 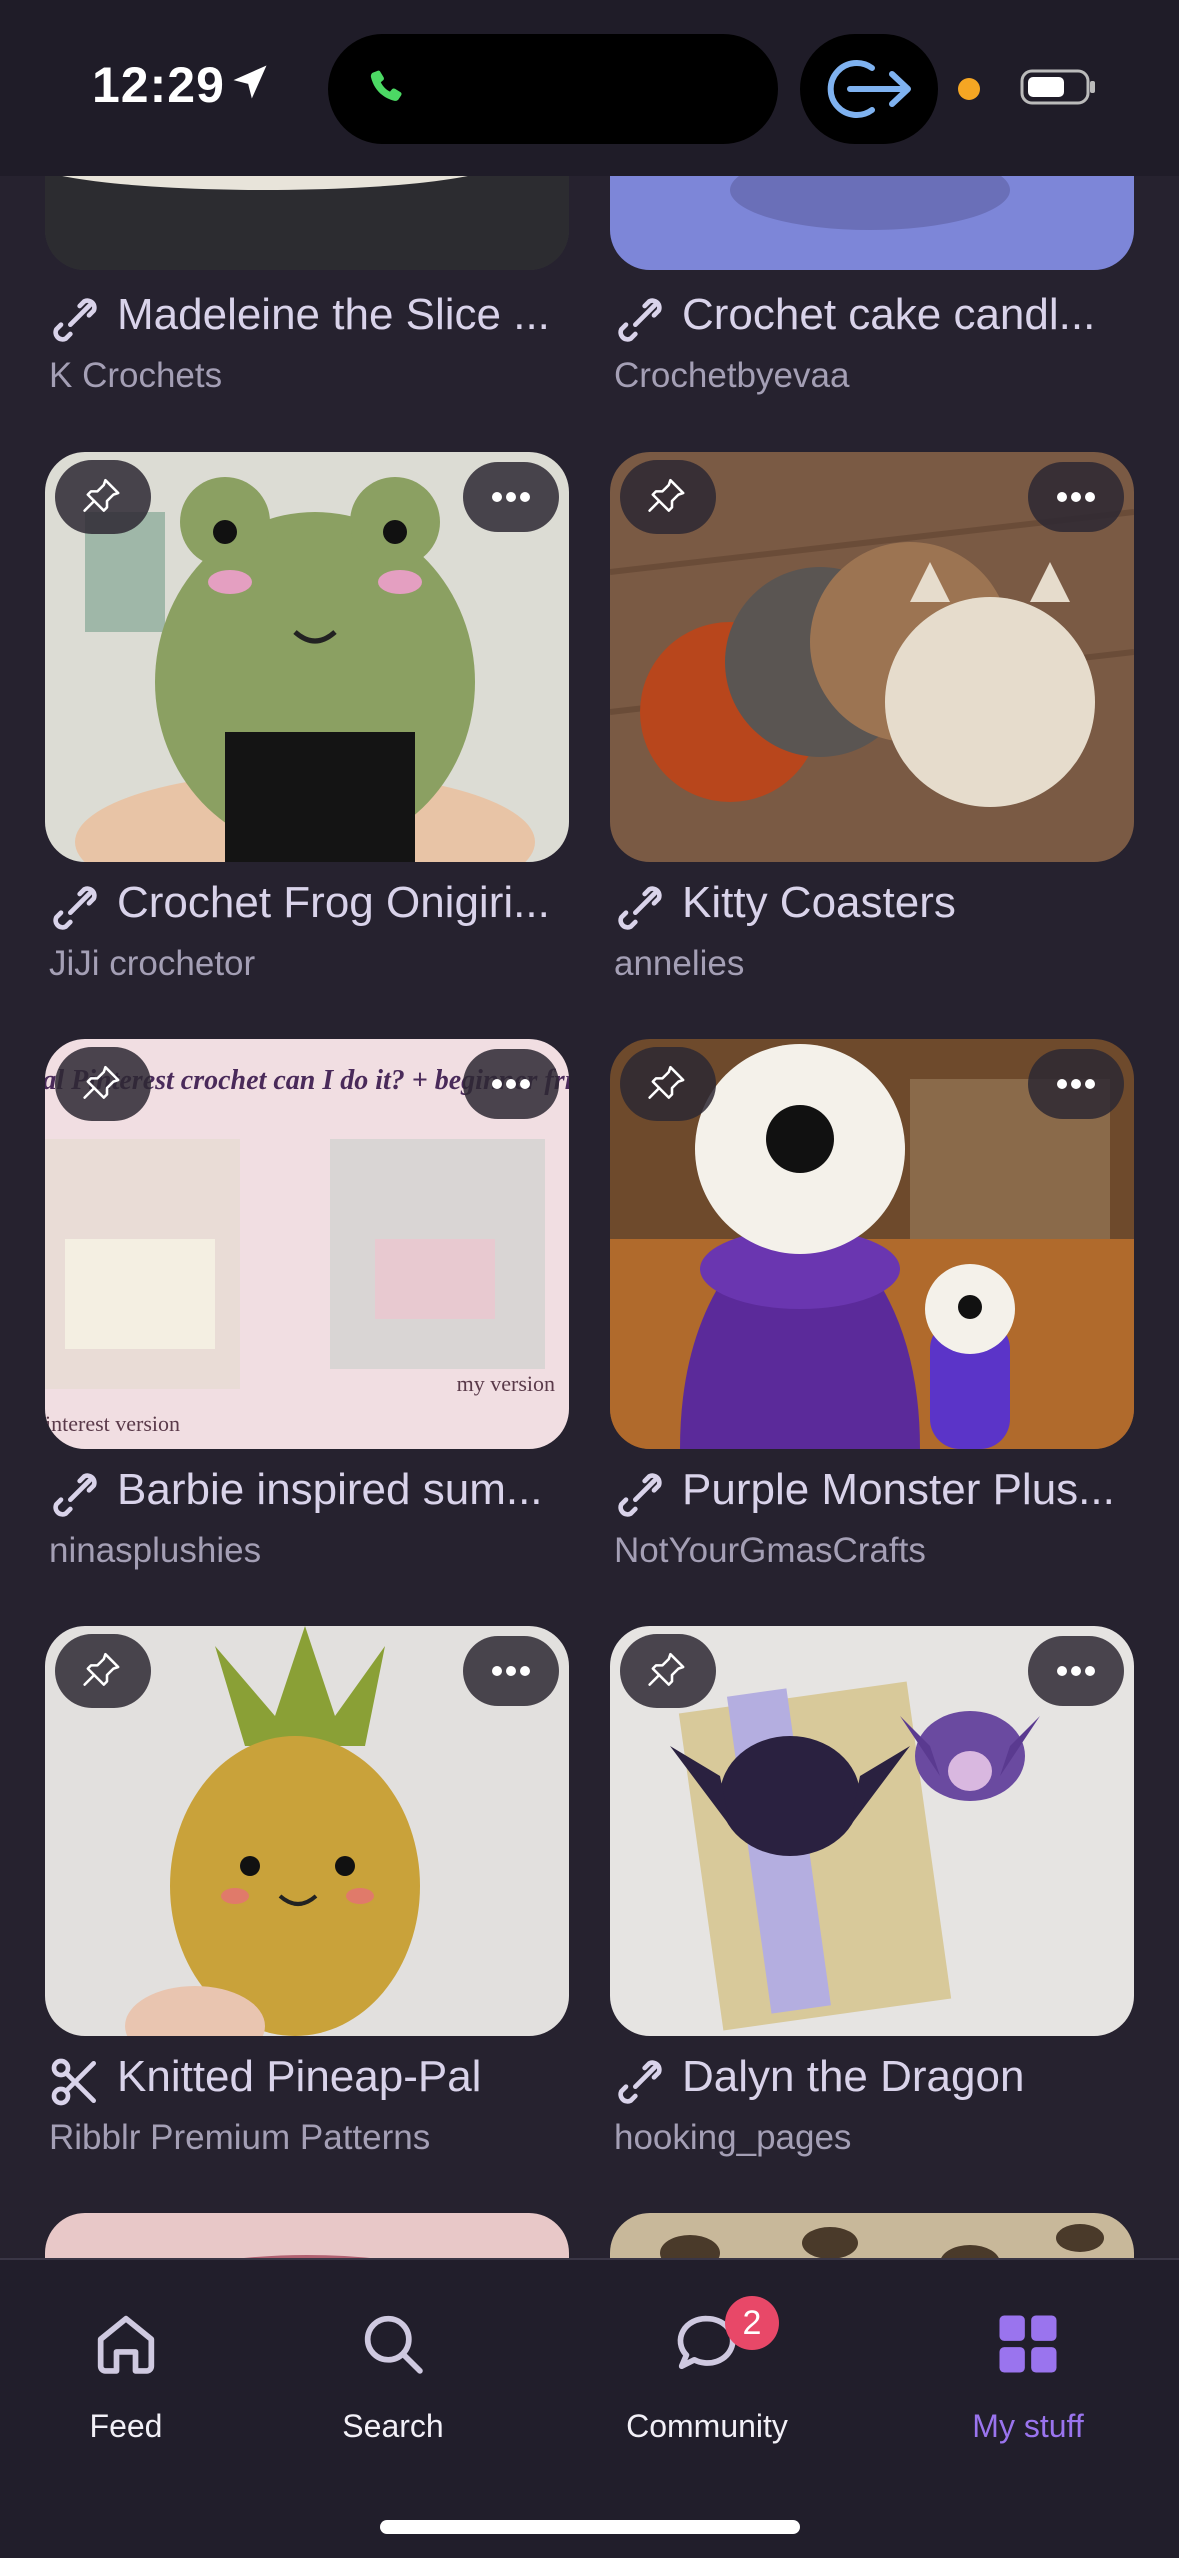 I want to click on scissors-icon, so click(x=73, y=2082).